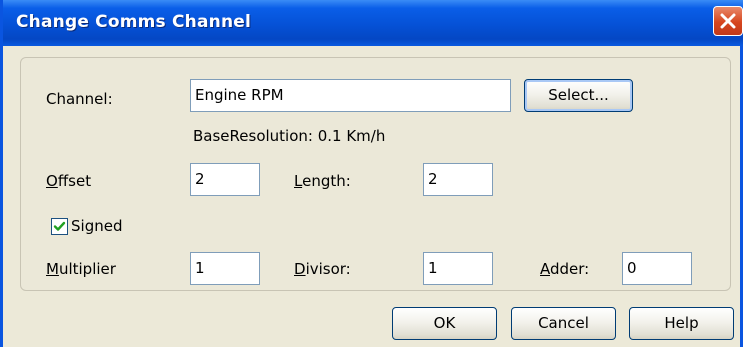 The height and width of the screenshot is (347, 743). Describe the element at coordinates (565, 269) in the screenshot. I see `adder-label: Adder:` at that location.